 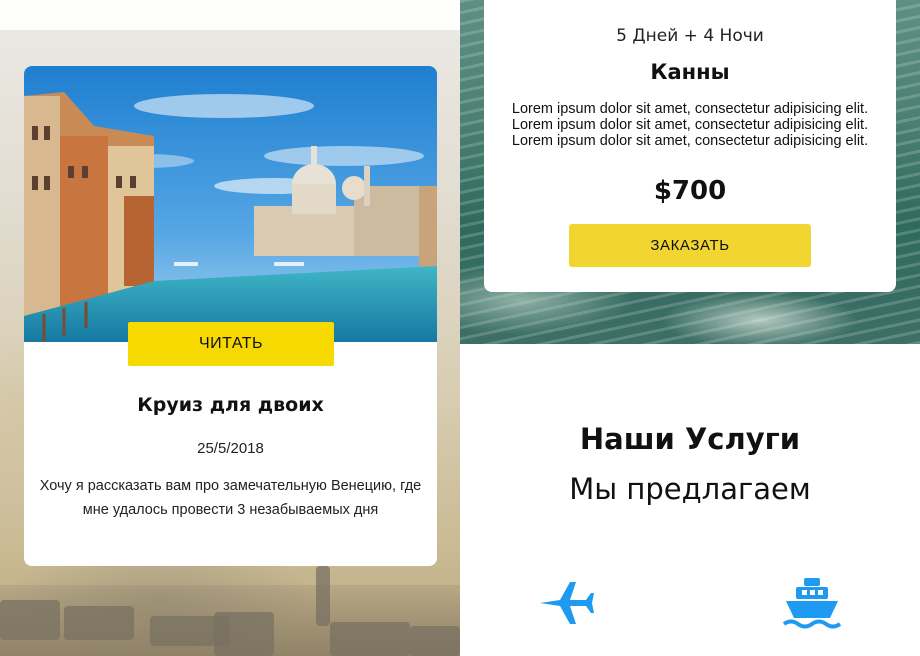 I want to click on trip-date: 25/5/2018, so click(x=230, y=448).